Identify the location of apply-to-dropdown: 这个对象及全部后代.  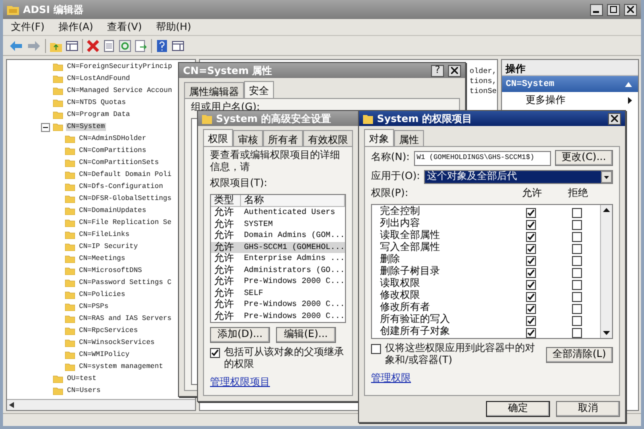
(518, 177).